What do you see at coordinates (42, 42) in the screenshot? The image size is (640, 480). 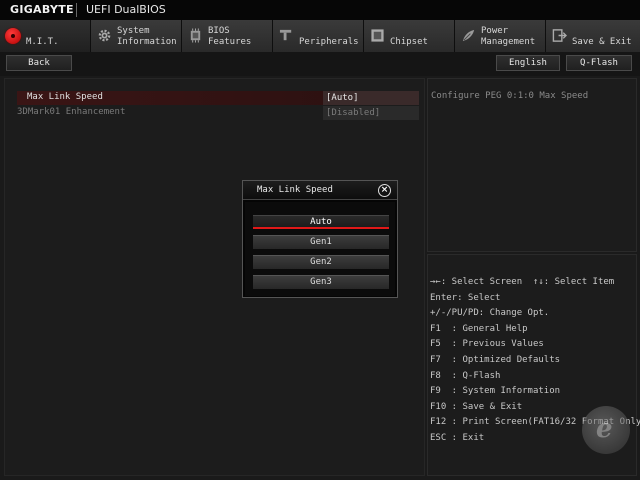 I see `tab-label: M.I.T.` at bounding box center [42, 42].